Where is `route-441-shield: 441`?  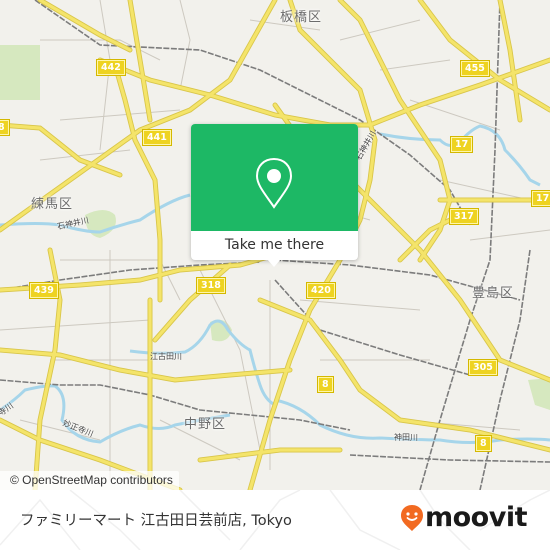
route-441-shield: 441 is located at coordinates (157, 137).